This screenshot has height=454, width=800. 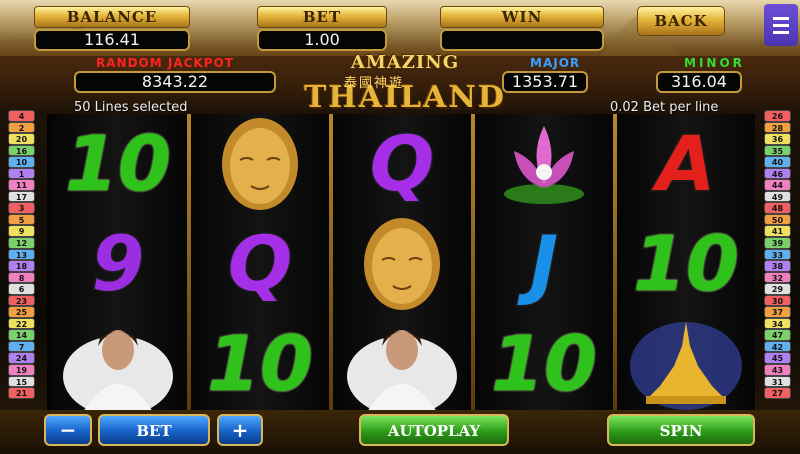 I want to click on reel-3: Q, so click(x=402, y=264).